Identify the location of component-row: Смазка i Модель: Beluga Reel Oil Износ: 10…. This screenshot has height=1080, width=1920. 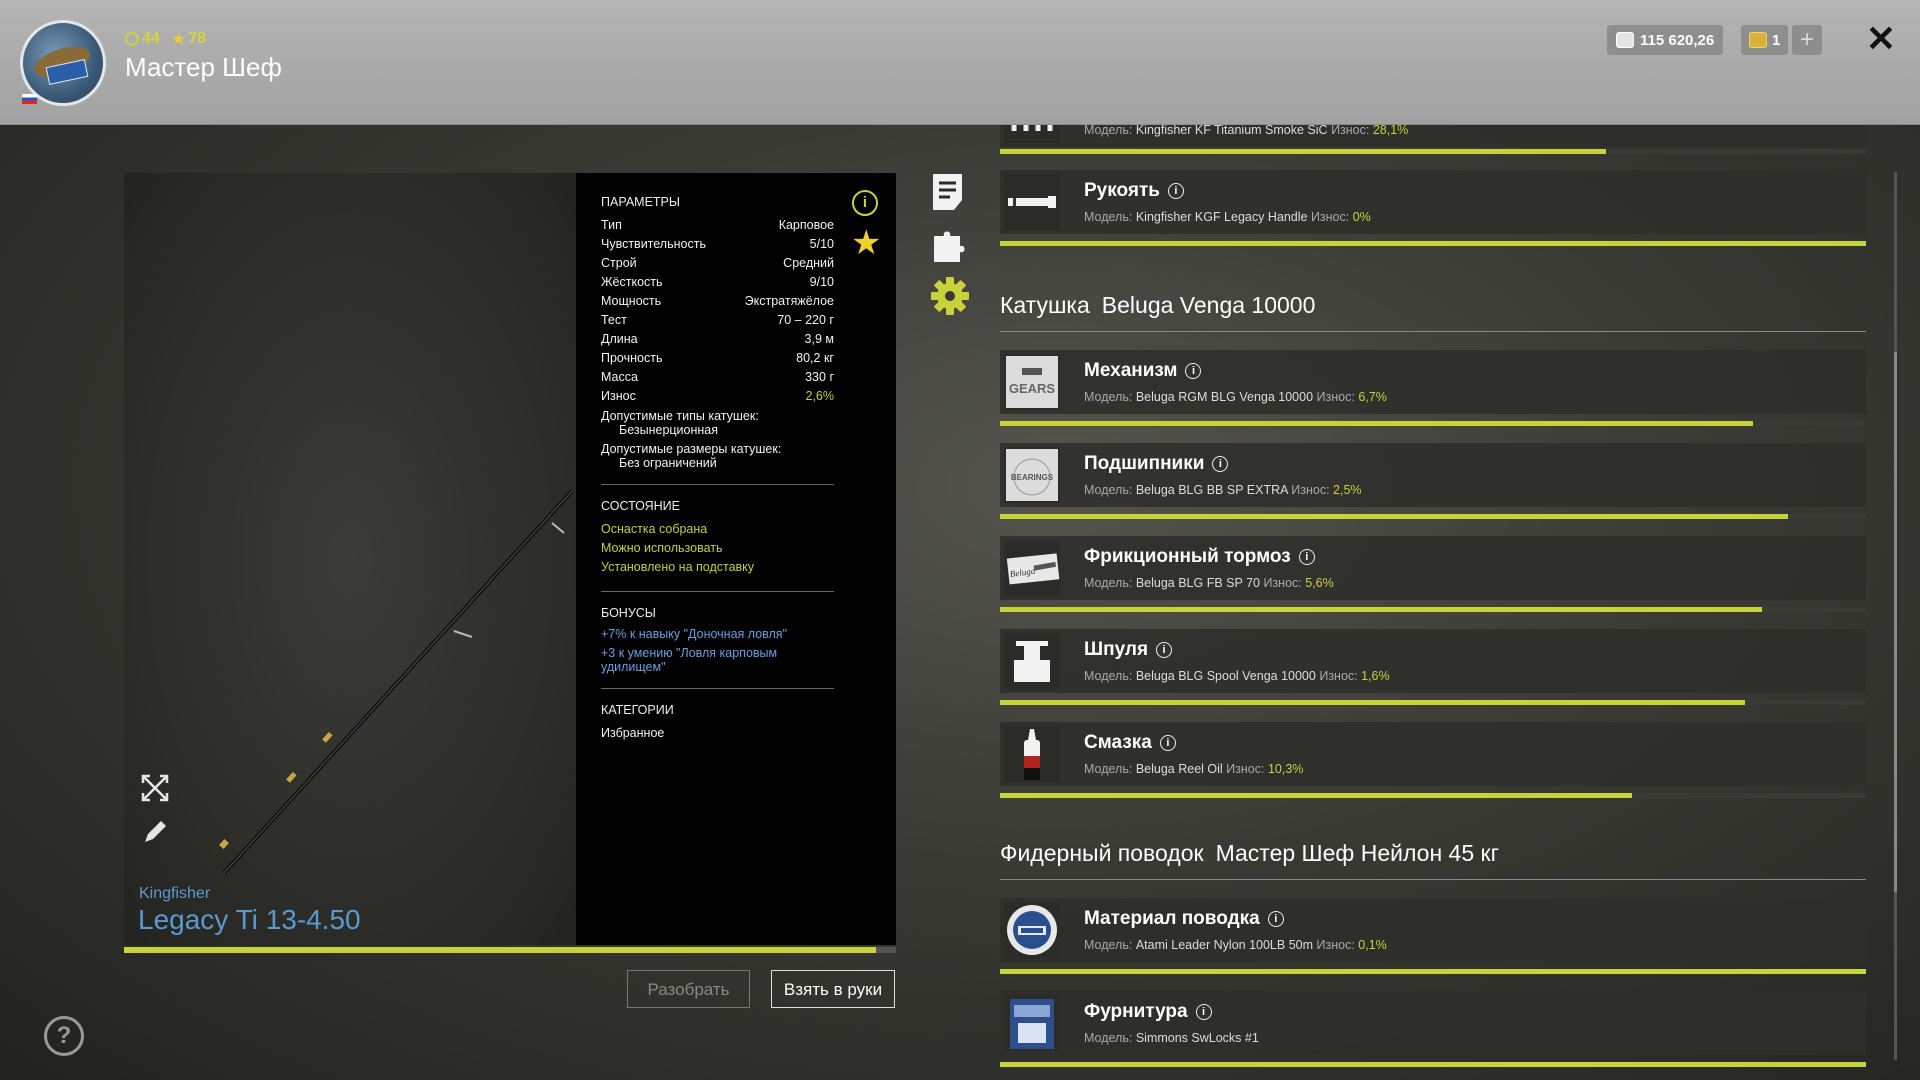
(1433, 754).